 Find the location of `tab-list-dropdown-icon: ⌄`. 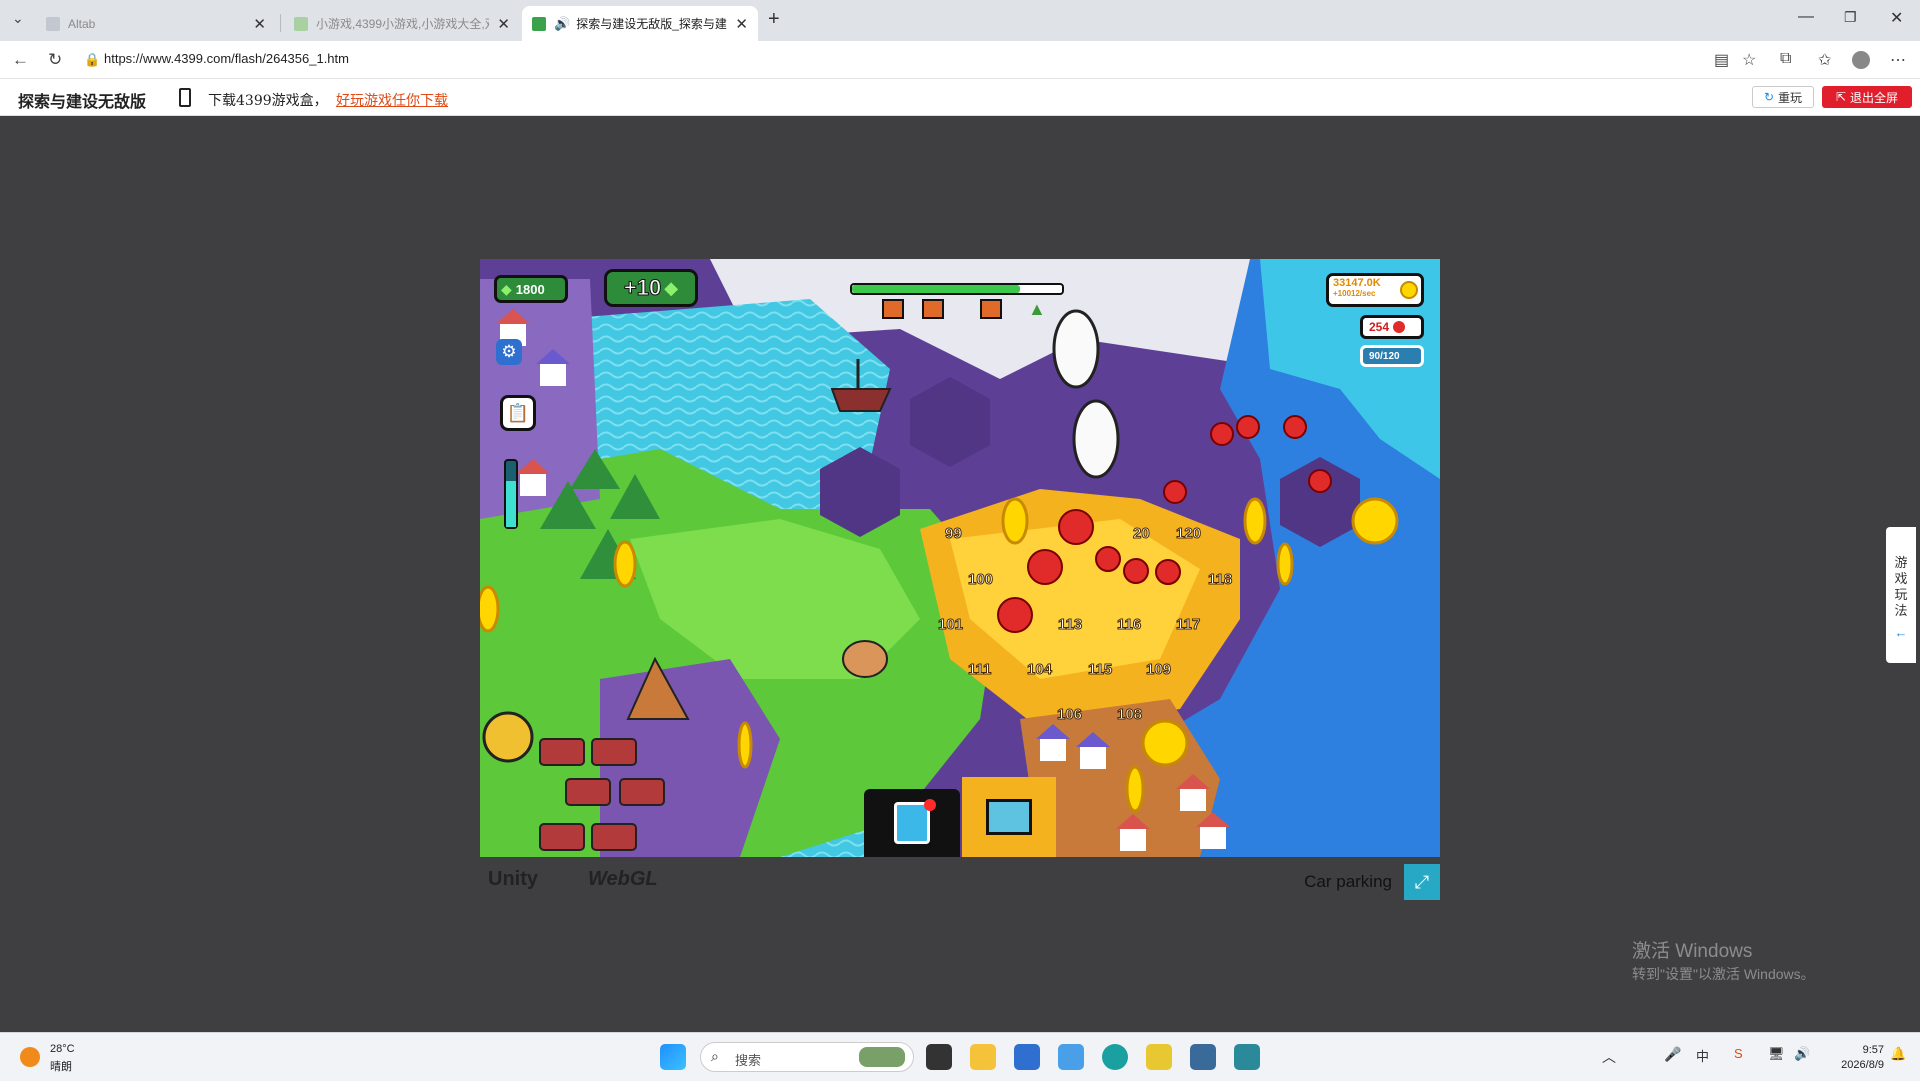

tab-list-dropdown-icon: ⌄ is located at coordinates (18, 18).